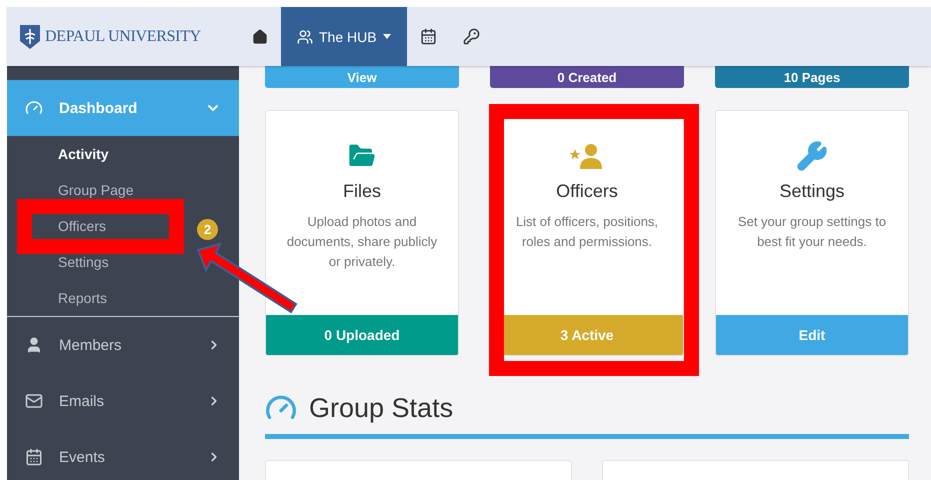 The height and width of the screenshot is (480, 931). What do you see at coordinates (34, 401) in the screenshot?
I see `mail-icon` at bounding box center [34, 401].